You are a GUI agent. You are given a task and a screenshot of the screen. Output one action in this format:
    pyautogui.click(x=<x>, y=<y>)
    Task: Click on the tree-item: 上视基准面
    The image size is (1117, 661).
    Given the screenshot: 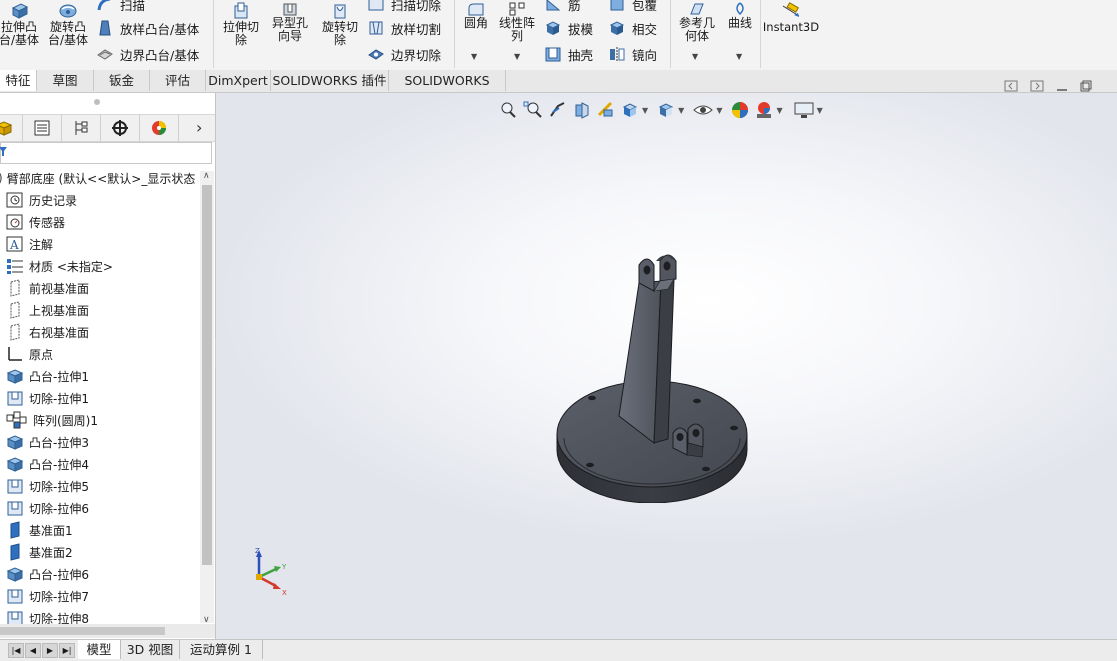 What is the action you would take?
    pyautogui.click(x=44, y=310)
    